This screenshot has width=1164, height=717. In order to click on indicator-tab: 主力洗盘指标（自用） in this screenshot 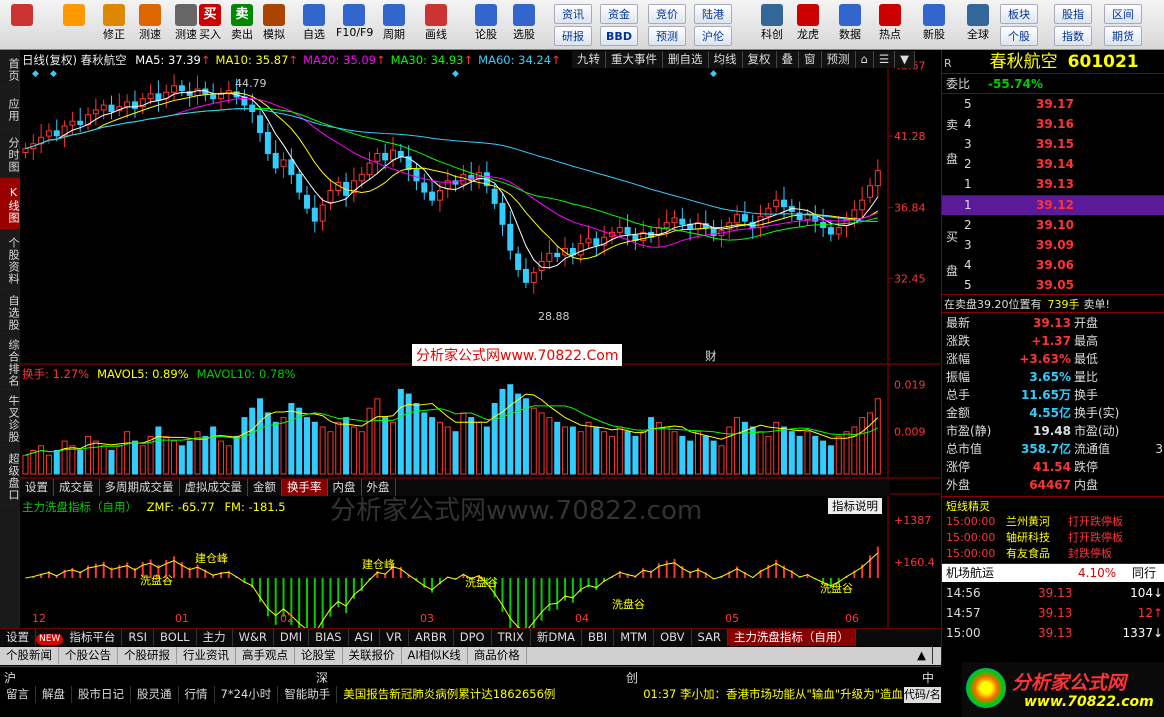, I will do `click(791, 637)`.